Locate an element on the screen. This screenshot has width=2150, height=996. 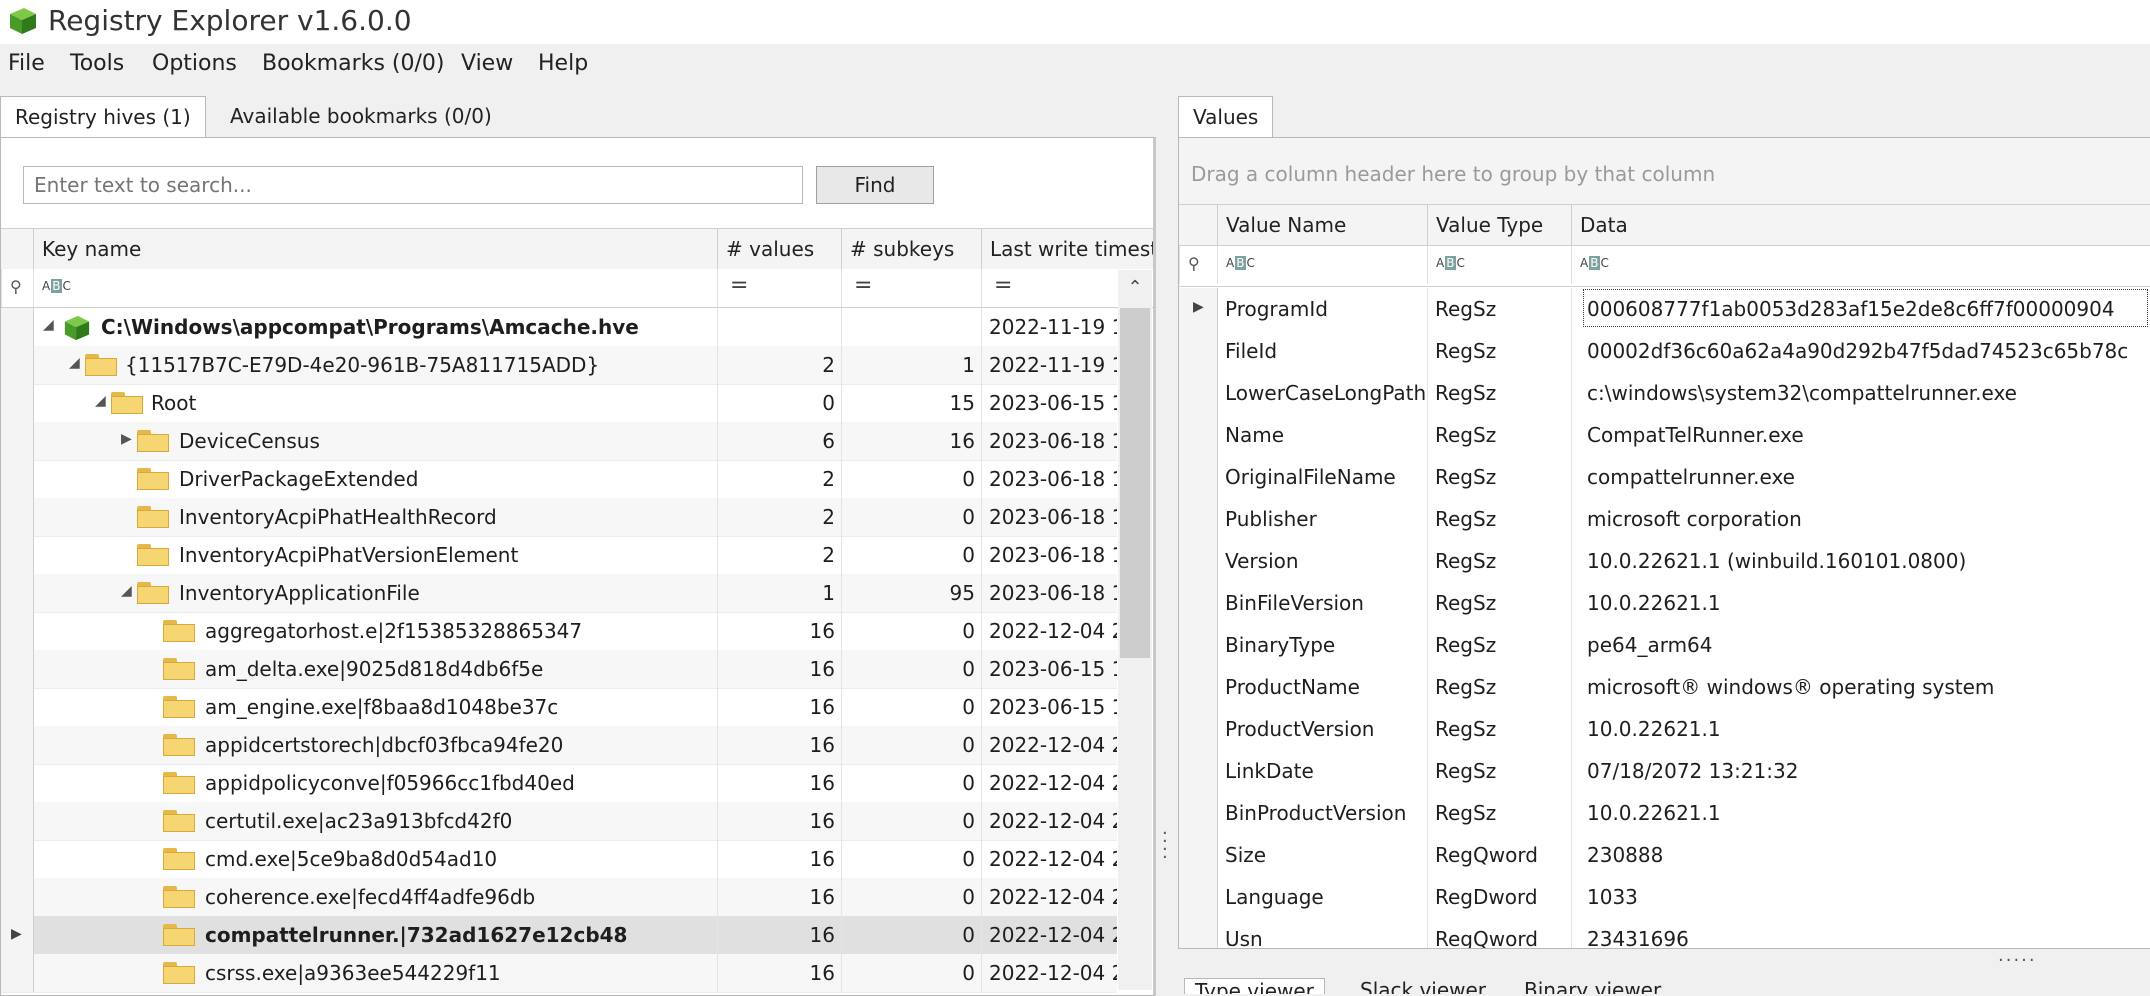
column-key-name: Key name is located at coordinates (375, 249).